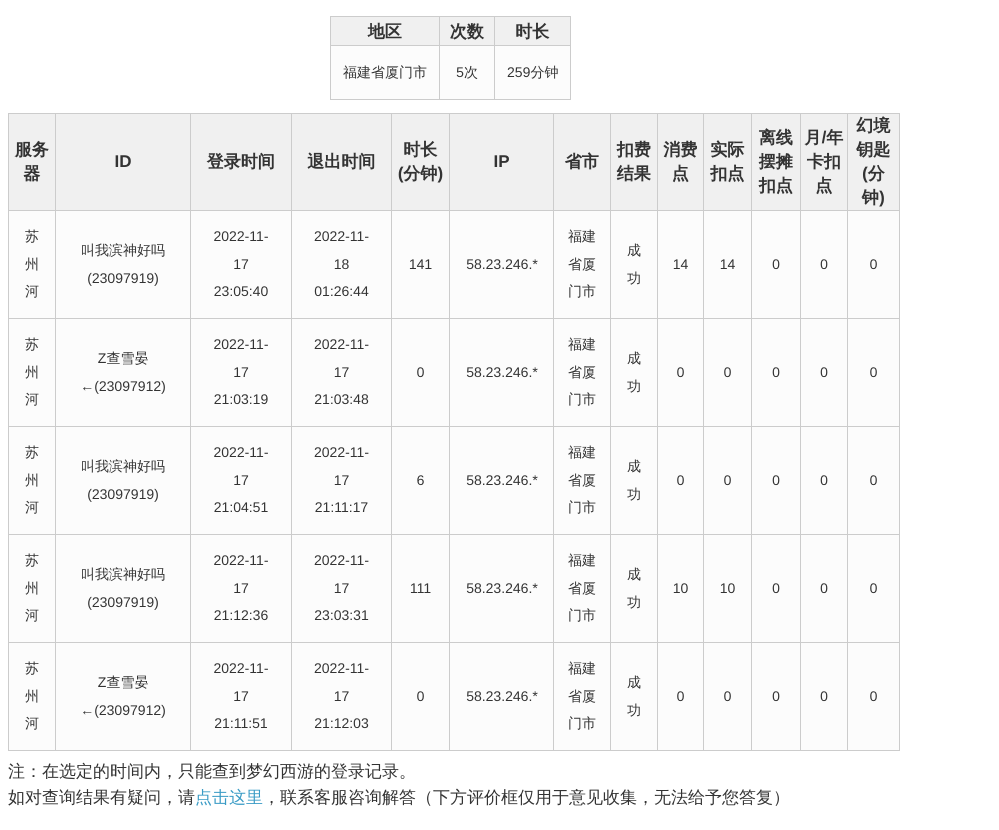  What do you see at coordinates (399, 798) in the screenshot?
I see `note-text: 如对查询结果有疑问，请点击这里，联系客服咨询解答（下方评价框仅用于意见收集，无法给予您答复）` at bounding box center [399, 798].